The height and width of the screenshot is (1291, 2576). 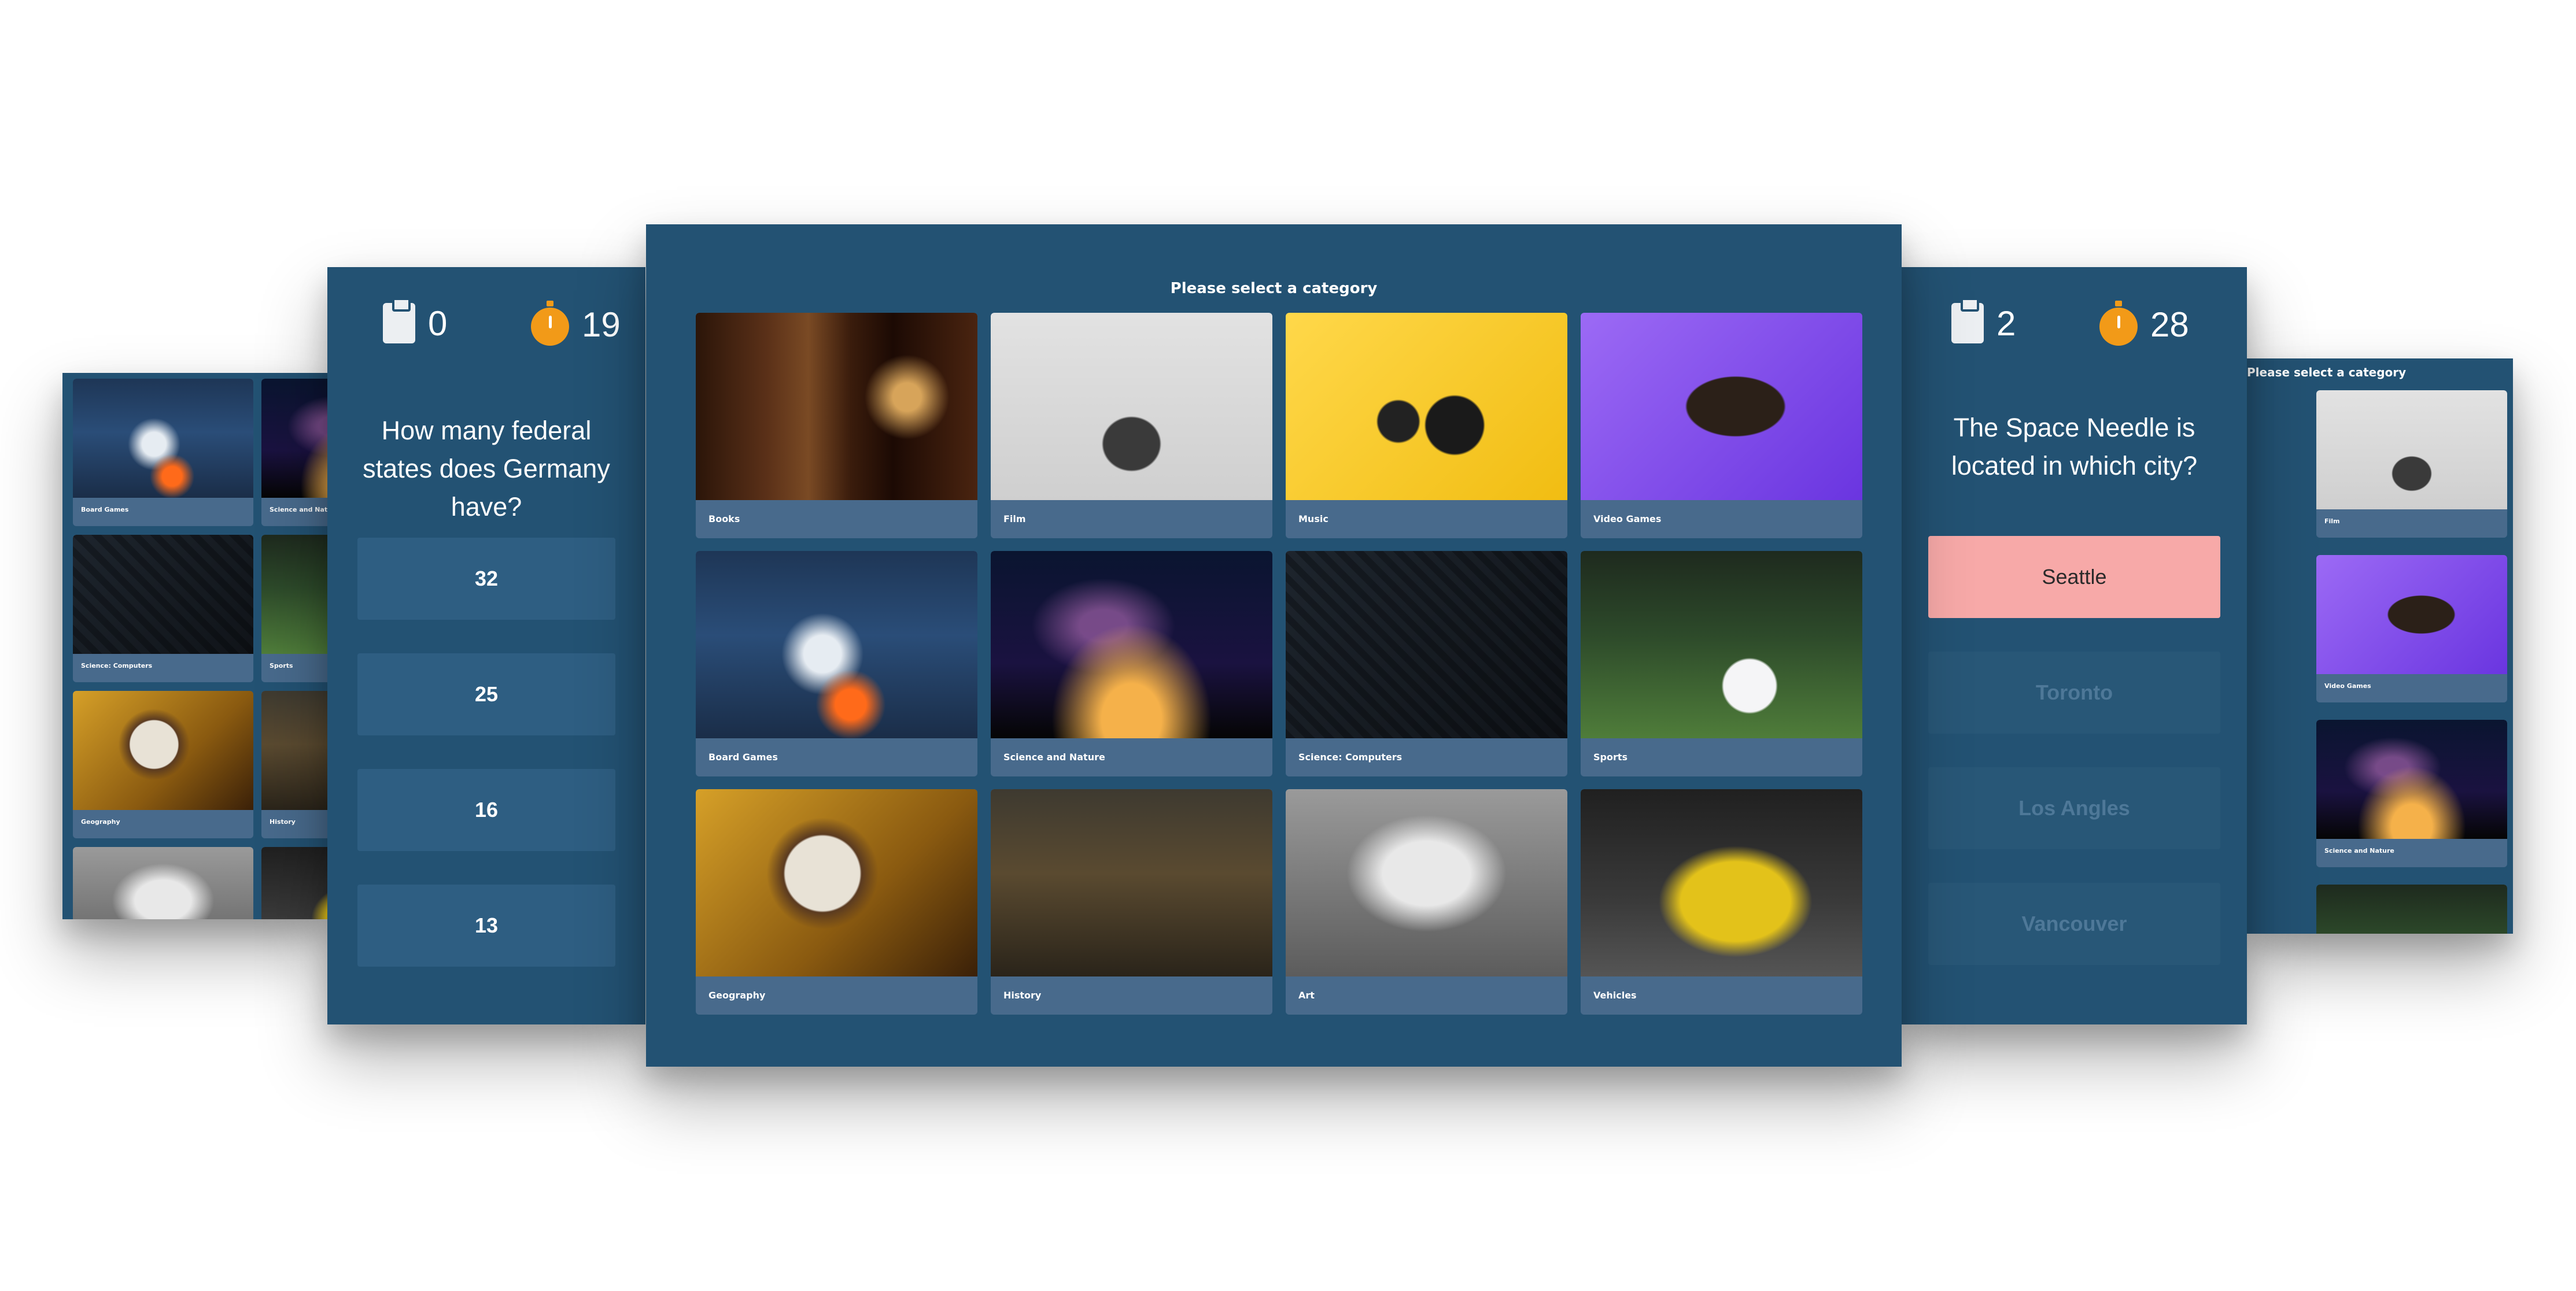 What do you see at coordinates (1313, 518) in the screenshot?
I see `category-label: Music` at bounding box center [1313, 518].